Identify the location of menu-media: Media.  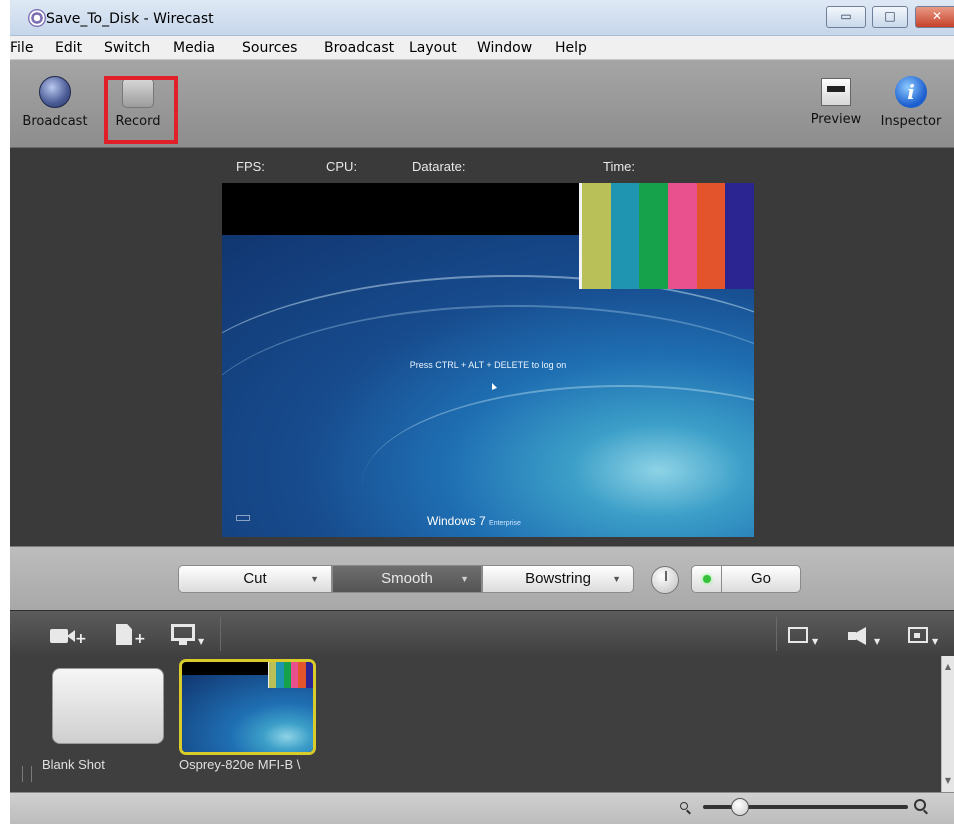
(194, 48).